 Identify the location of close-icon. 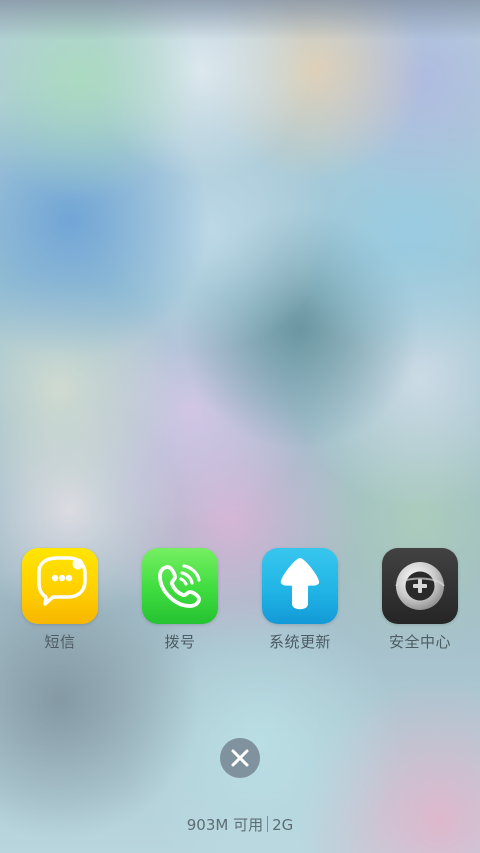
(240, 758).